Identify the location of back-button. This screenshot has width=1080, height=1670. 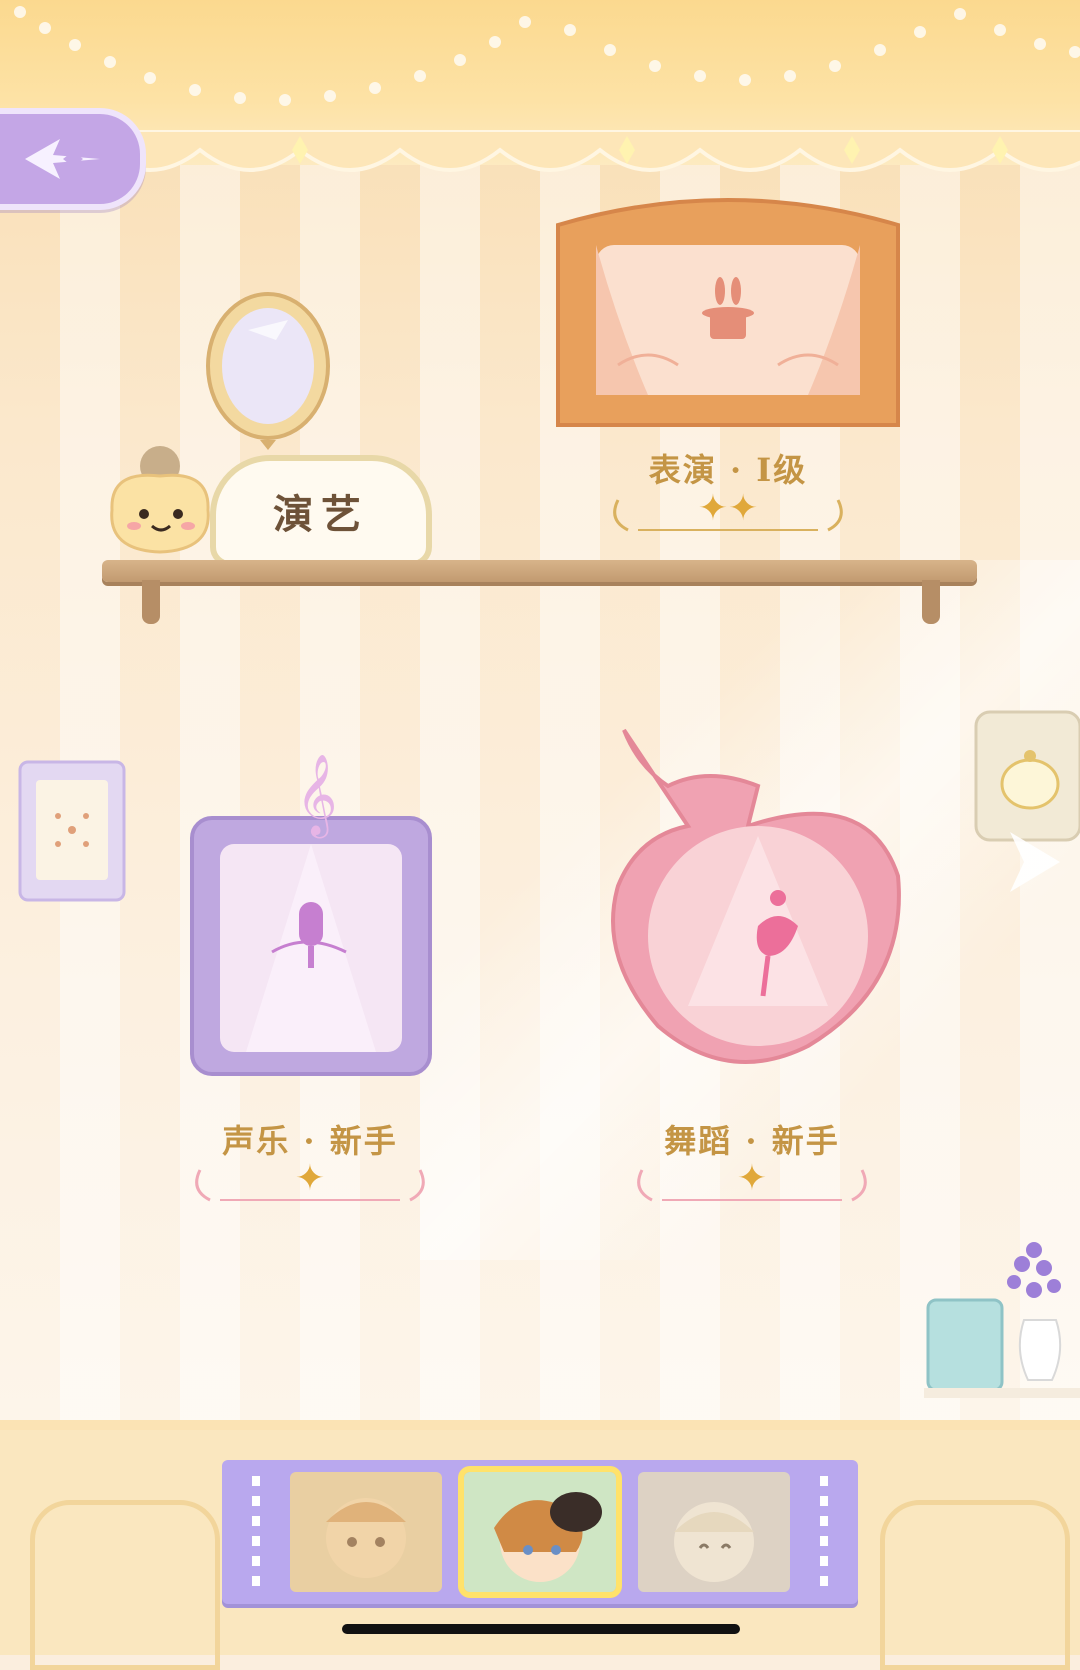
(73, 159).